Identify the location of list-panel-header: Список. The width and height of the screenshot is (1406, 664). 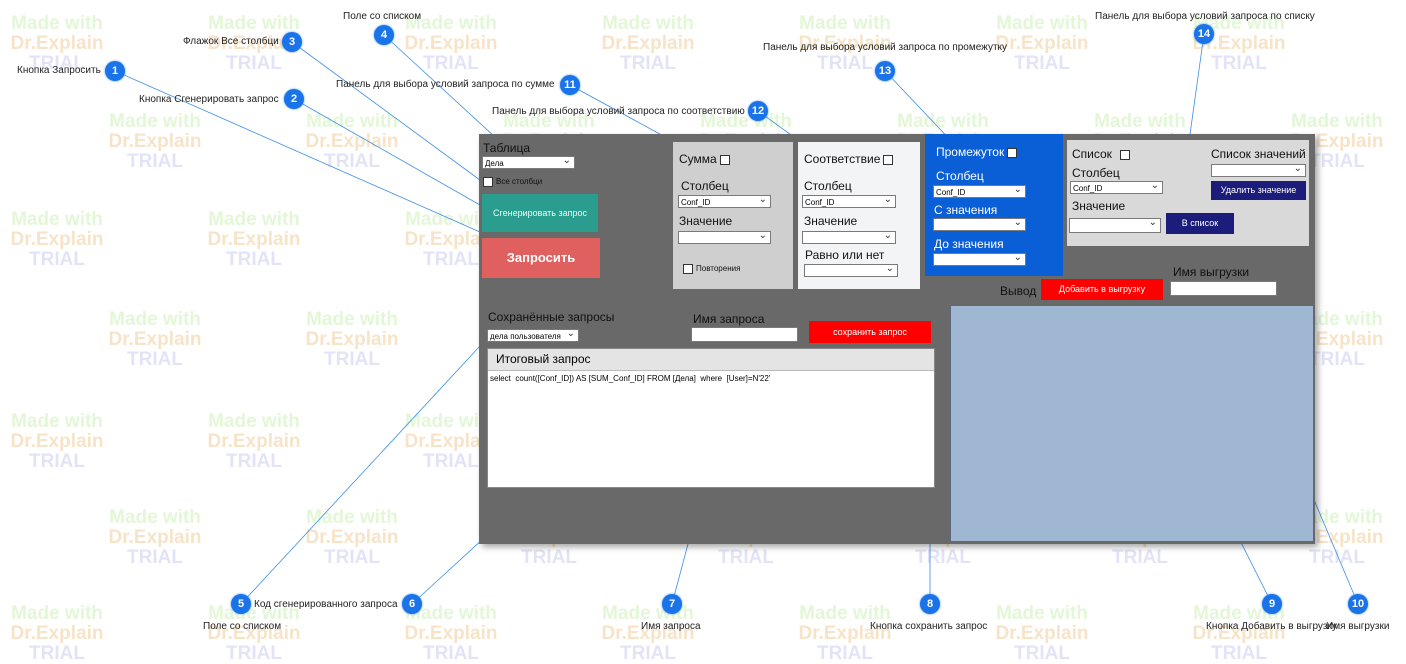
(1101, 154).